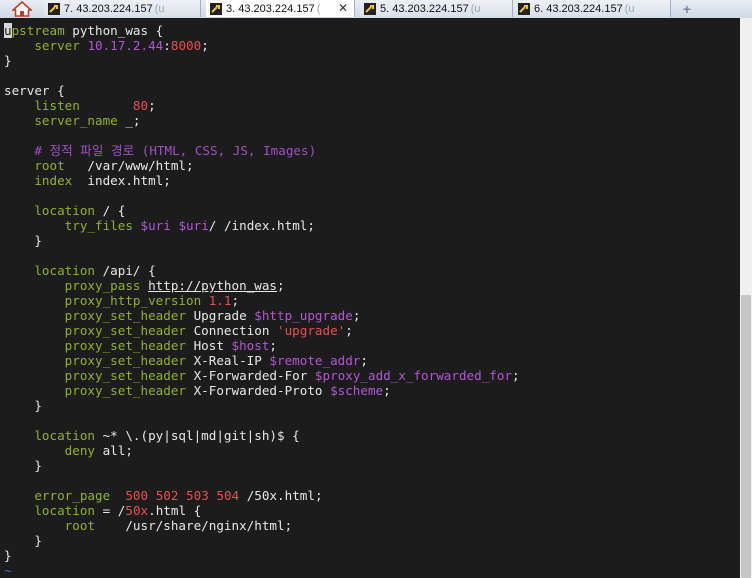  What do you see at coordinates (38, 540) in the screenshot?
I see `code-line-35: }` at bounding box center [38, 540].